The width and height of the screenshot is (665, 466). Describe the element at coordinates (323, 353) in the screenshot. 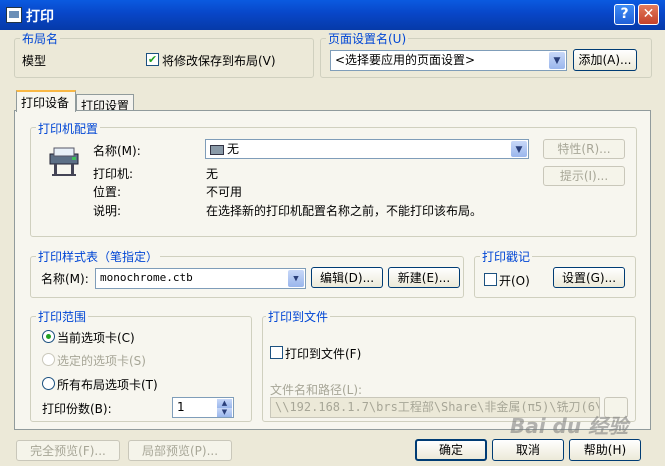

I see `plot-to-file-label: 打印到文件(F)` at that location.